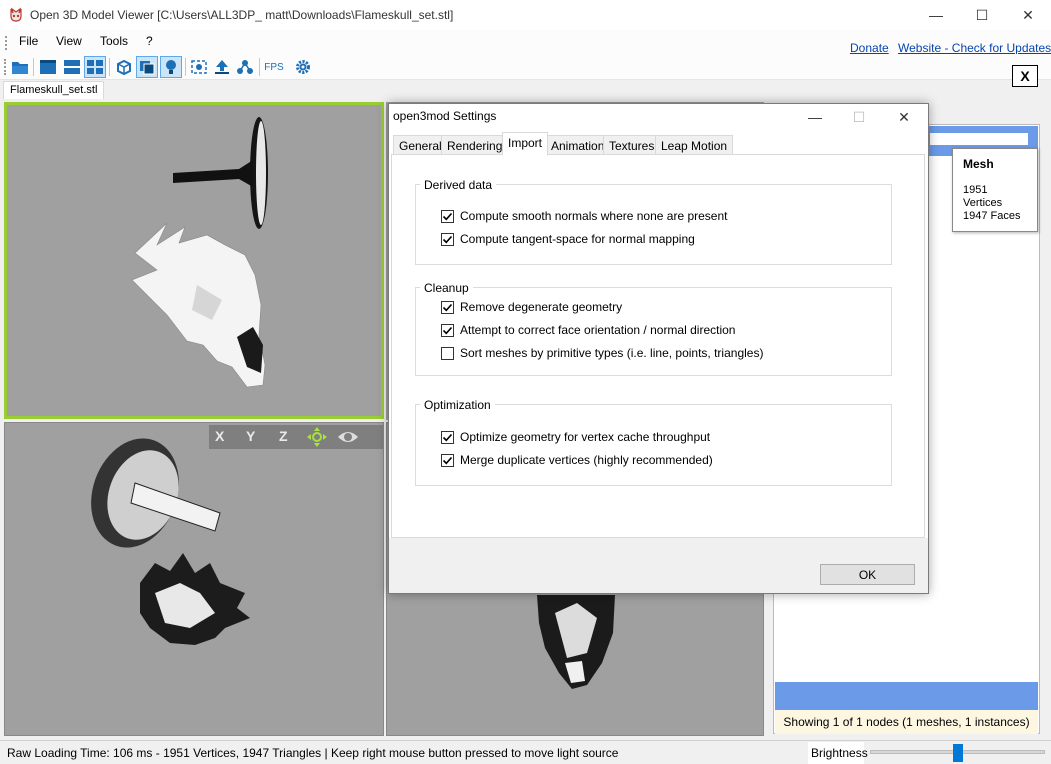  Describe the element at coordinates (983, 196) in the screenshot. I see `mesh-vertices: 1951 Vertices` at that location.